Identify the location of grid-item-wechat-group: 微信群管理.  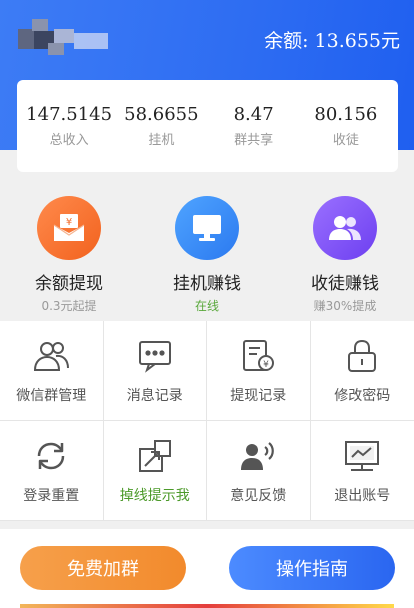
(52, 371).